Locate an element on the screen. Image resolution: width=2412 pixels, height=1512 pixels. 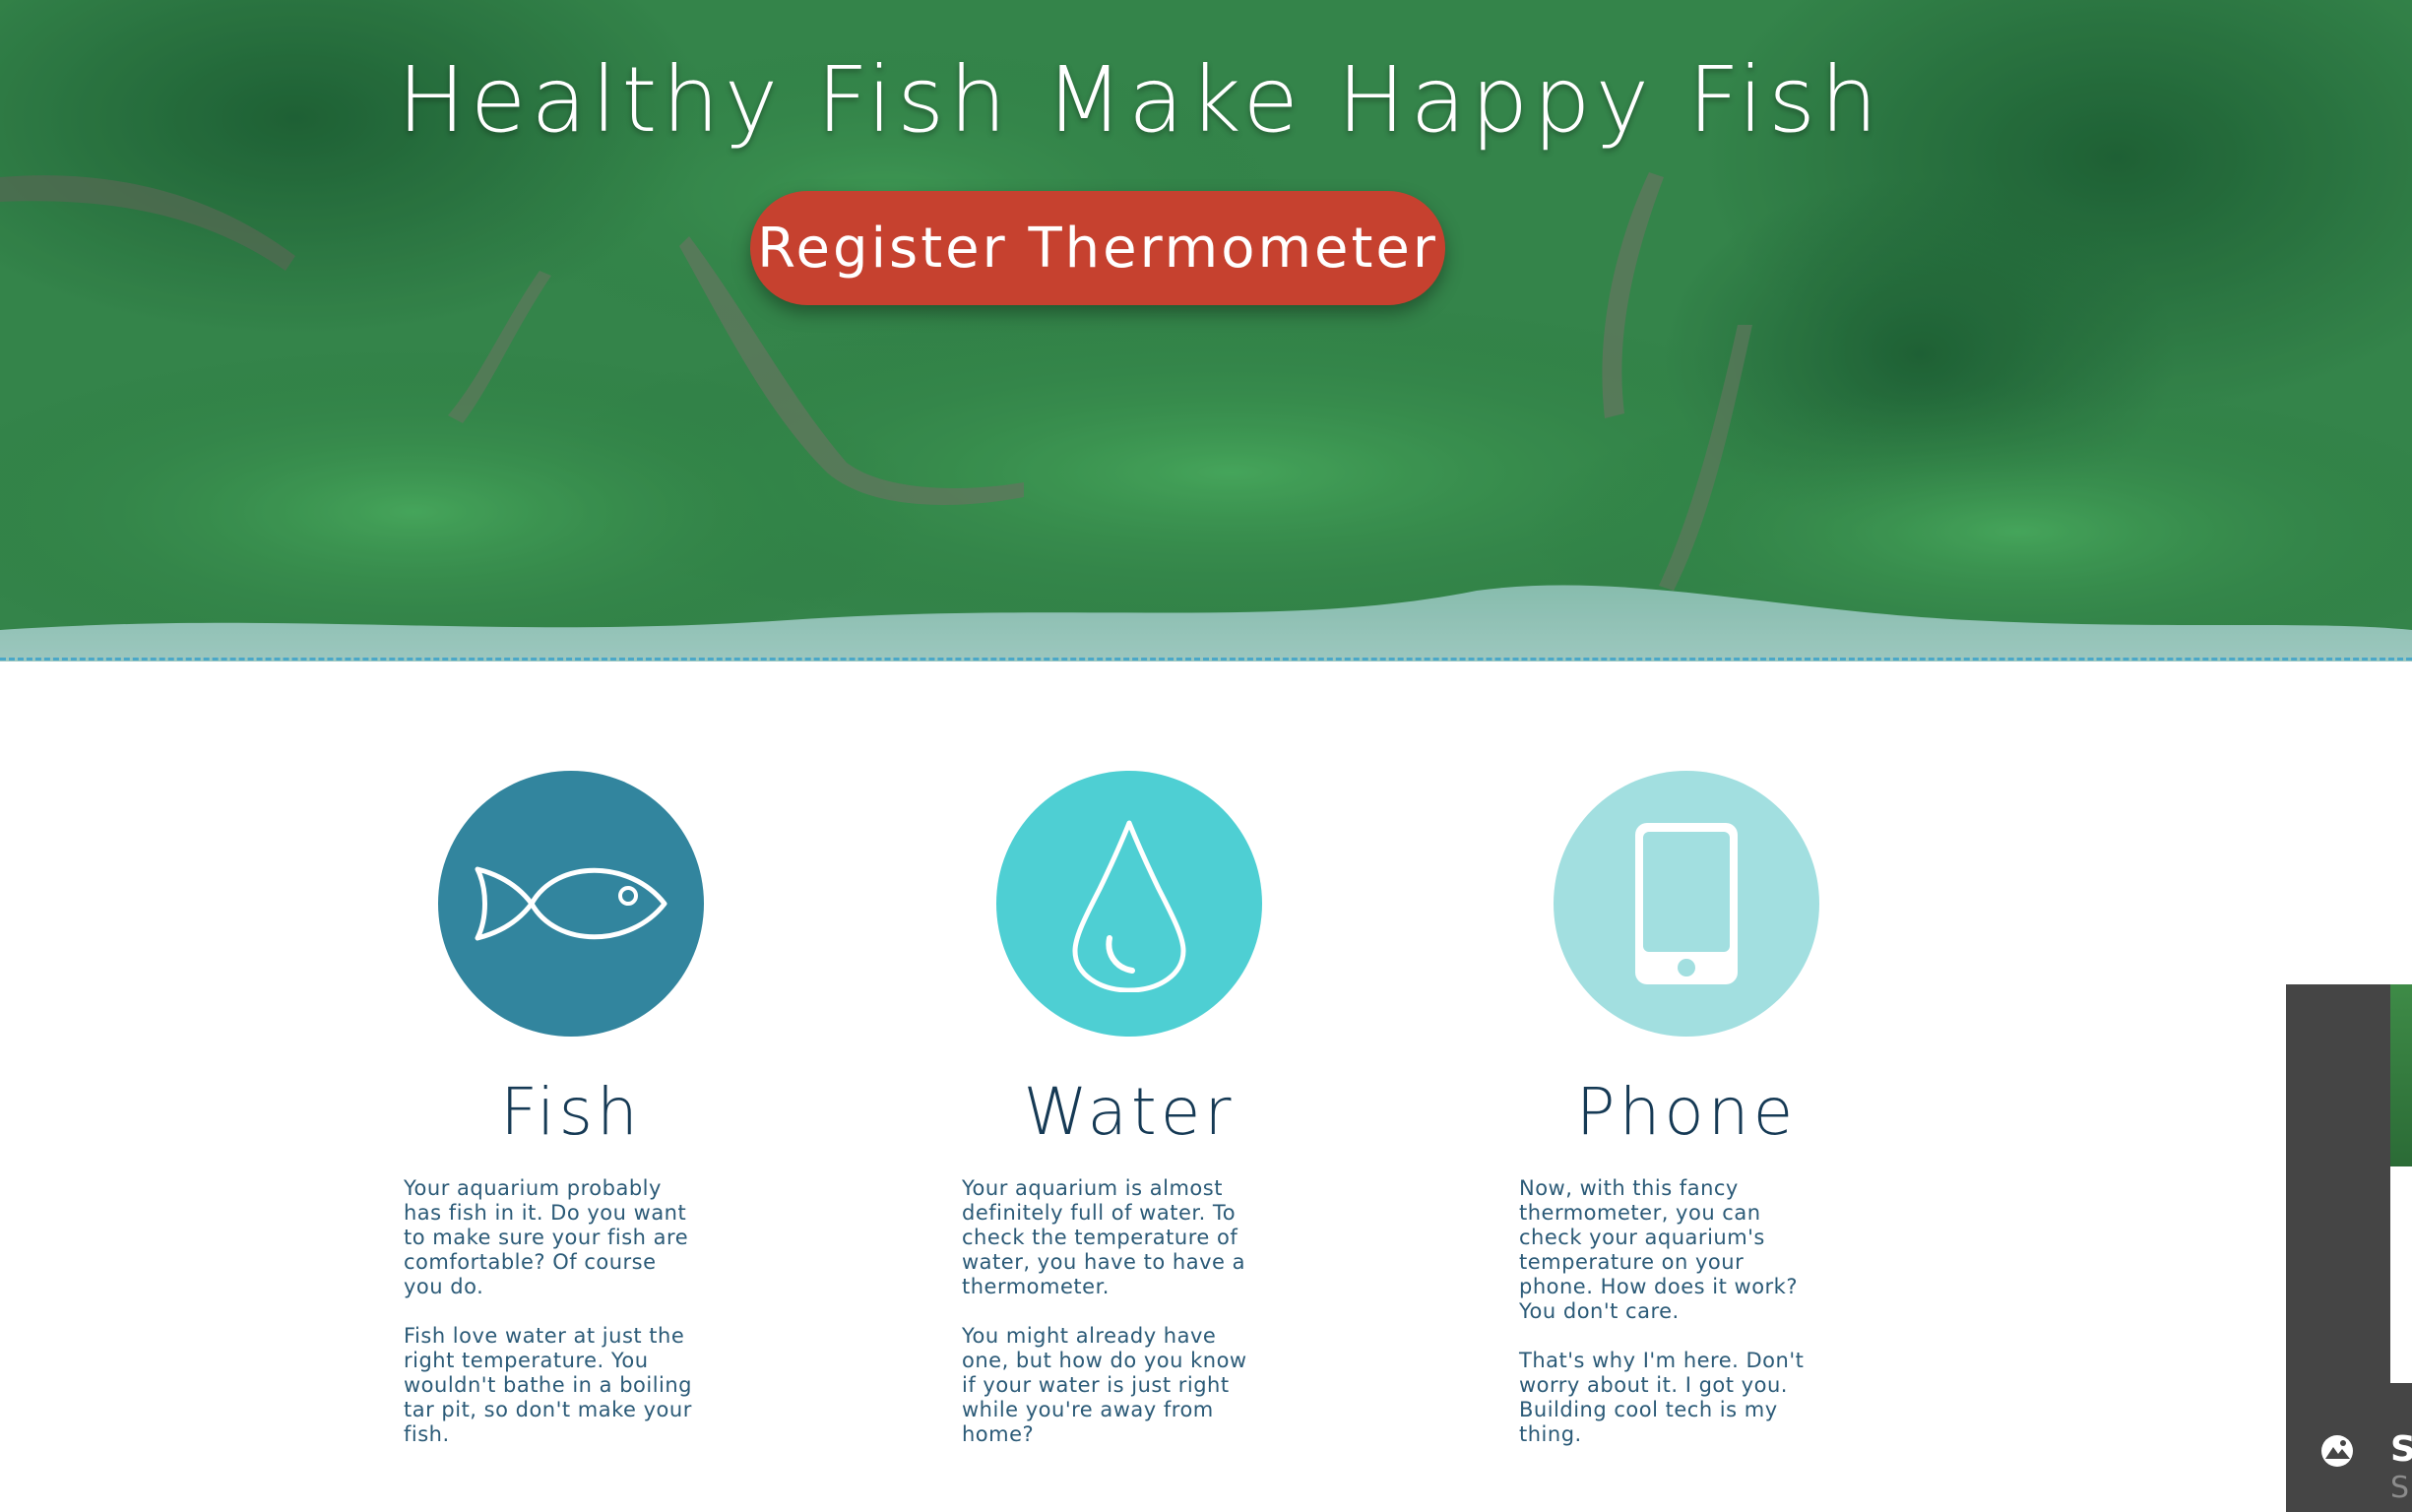
hero-title: Healthy Fish Make Happy Fish is located at coordinates (1140, 100).